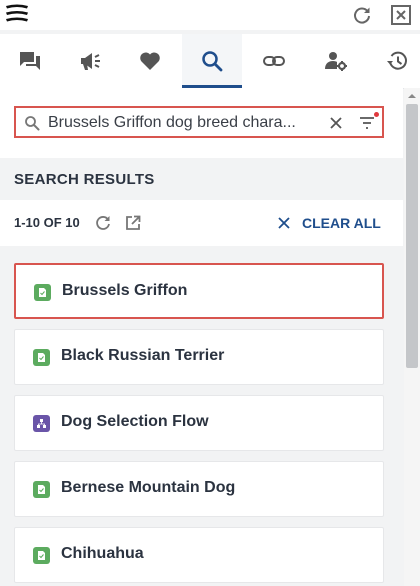 This screenshot has height=586, width=420. I want to click on result-item: Black Russian Terrier, so click(199, 357).